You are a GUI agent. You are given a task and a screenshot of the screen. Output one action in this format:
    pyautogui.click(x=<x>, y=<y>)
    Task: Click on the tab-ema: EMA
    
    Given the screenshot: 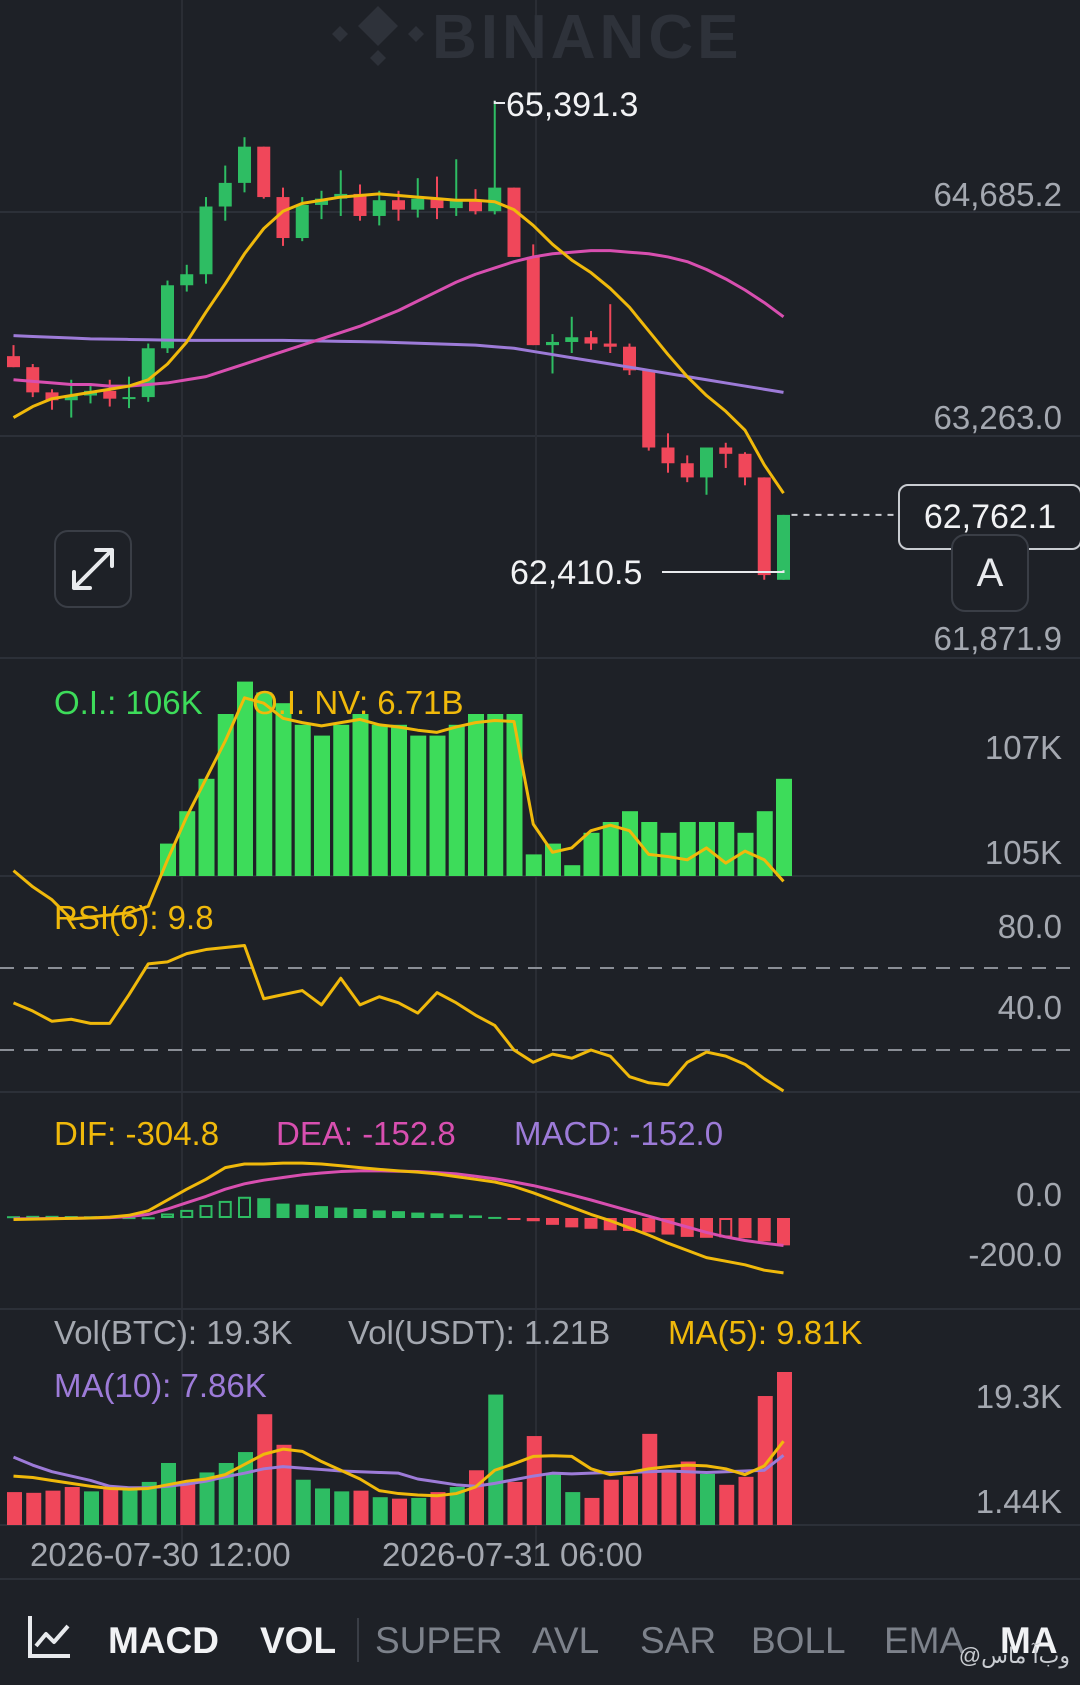 What is the action you would take?
    pyautogui.click(x=924, y=1641)
    